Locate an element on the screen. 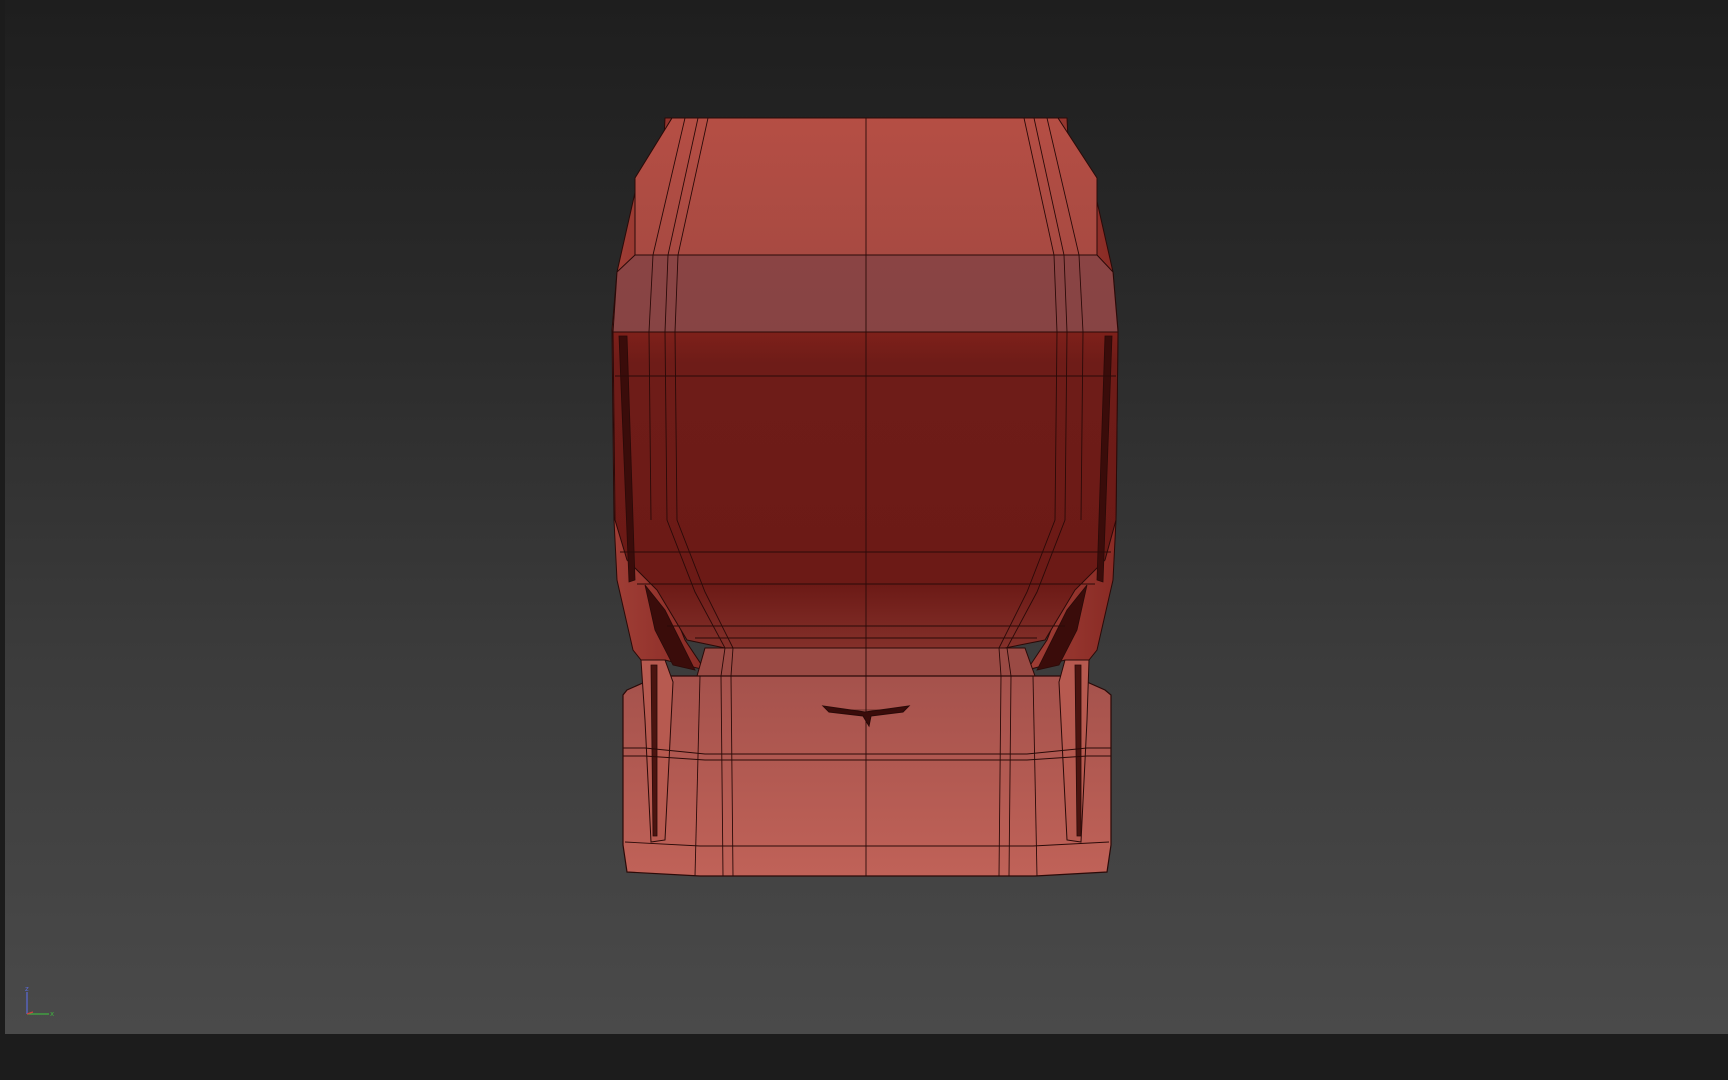  axis-z-label: z is located at coordinates (27, 989).